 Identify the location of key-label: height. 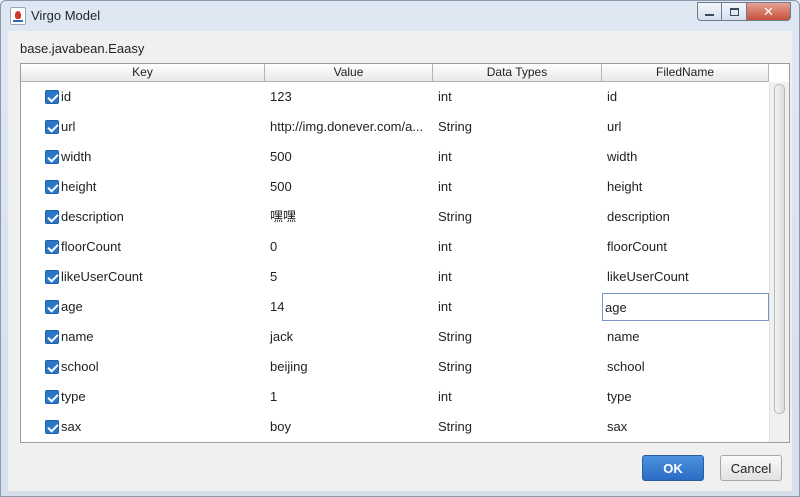
(79, 186).